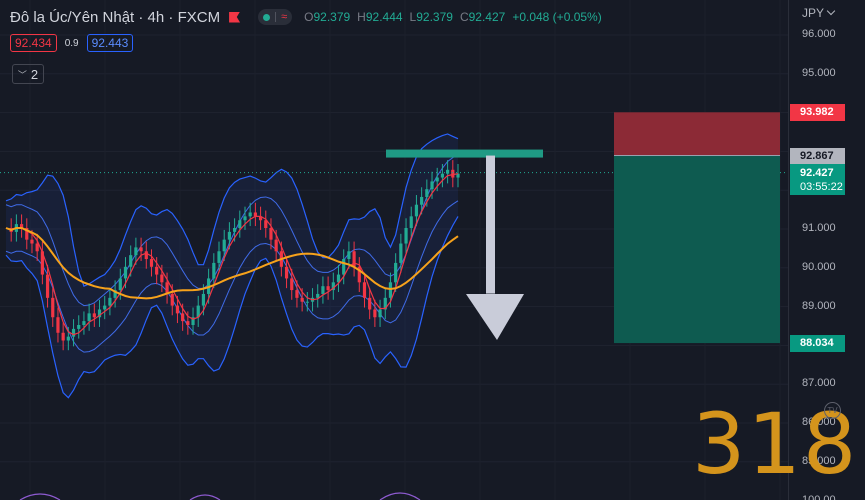 This screenshot has width=865, height=500. What do you see at coordinates (22, 74) in the screenshot?
I see `chevron-down-icon: ﹀` at bounding box center [22, 74].